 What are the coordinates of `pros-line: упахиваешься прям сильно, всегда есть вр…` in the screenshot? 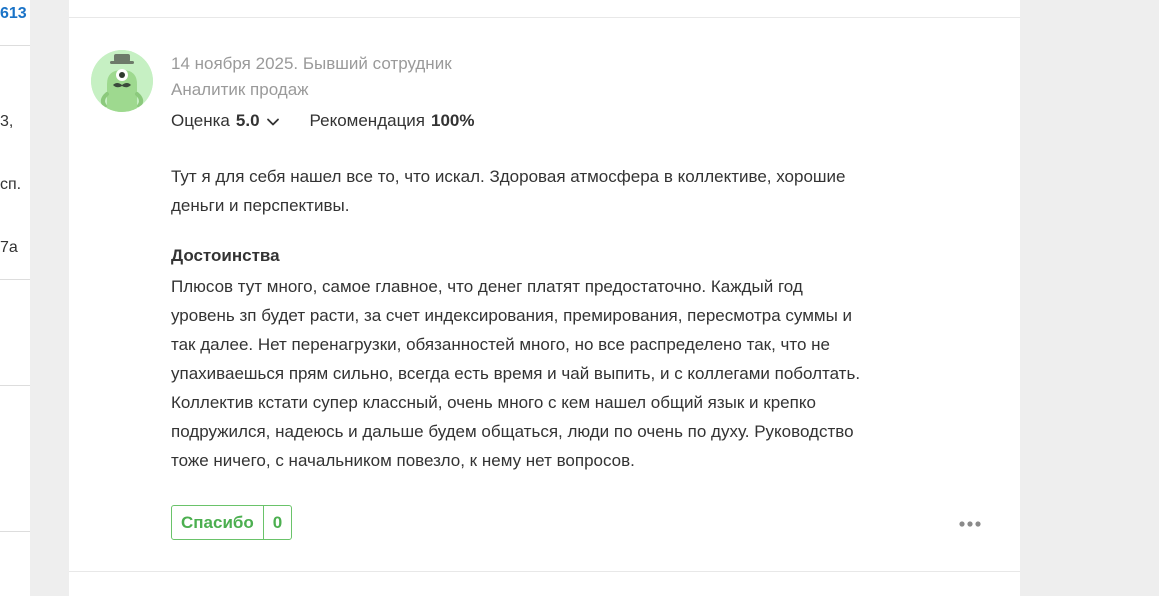 It's located at (516, 373).